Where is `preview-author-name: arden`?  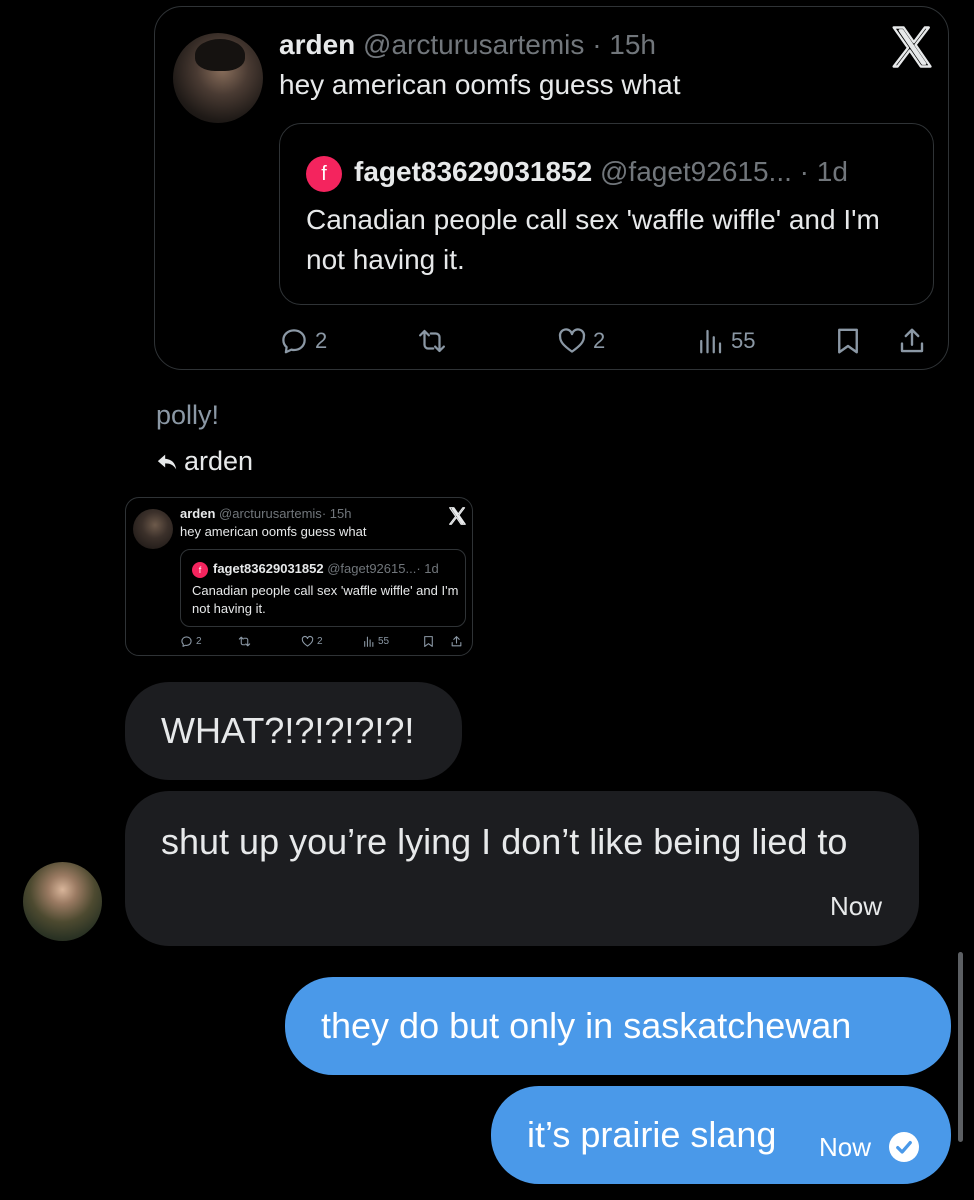 preview-author-name: arden is located at coordinates (198, 513).